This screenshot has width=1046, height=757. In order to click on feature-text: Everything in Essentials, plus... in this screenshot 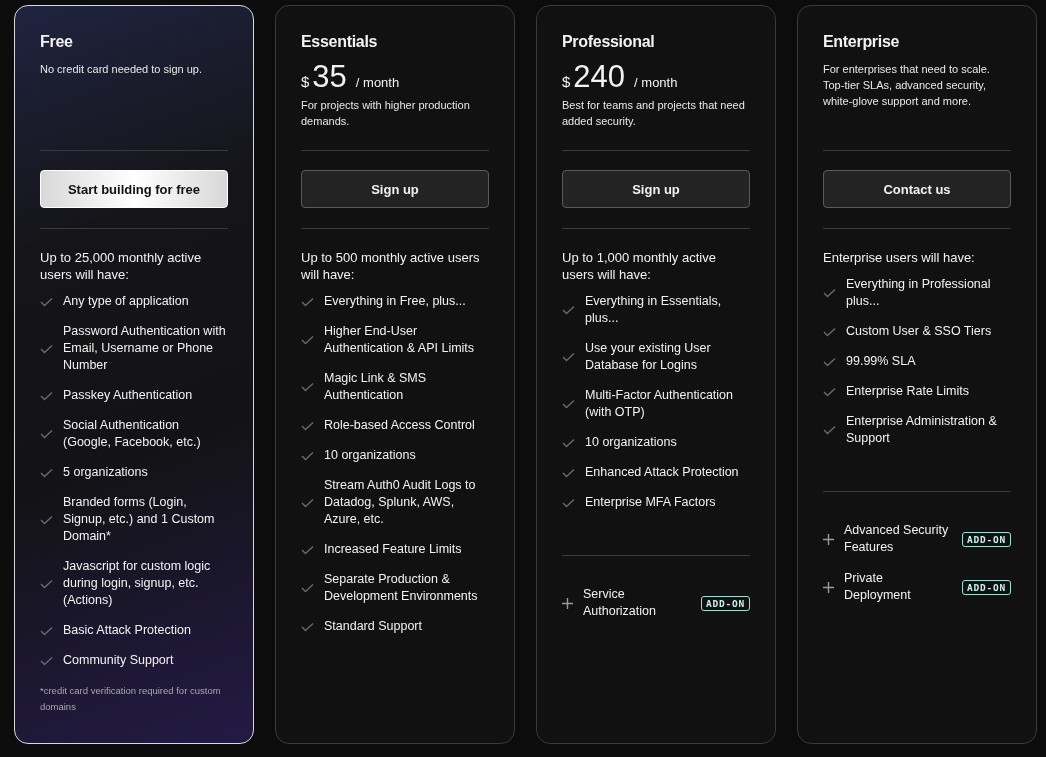, I will do `click(654, 310)`.